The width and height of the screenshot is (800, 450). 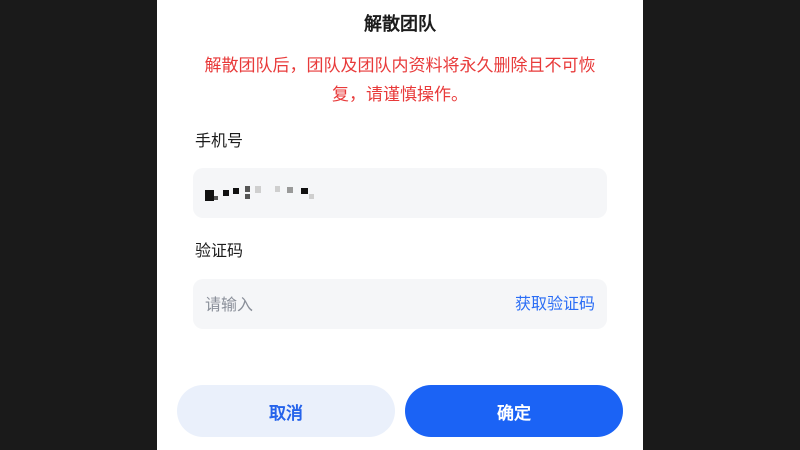 I want to click on warning-message: 解散团队后，团队及团队内资料将永久删除且不可恢复，请谨慎操作。, so click(x=400, y=80).